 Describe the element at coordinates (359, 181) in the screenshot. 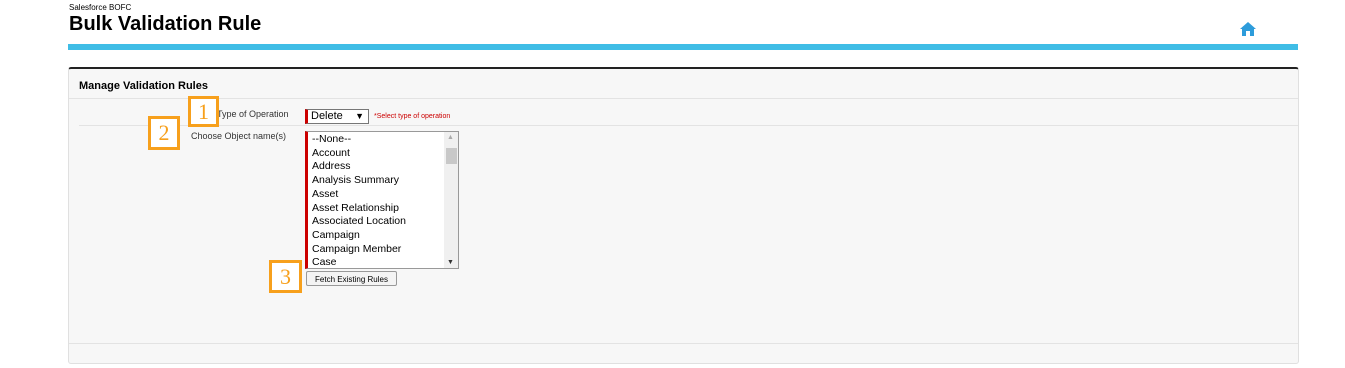

I see `object-option: Analysis Summary` at that location.